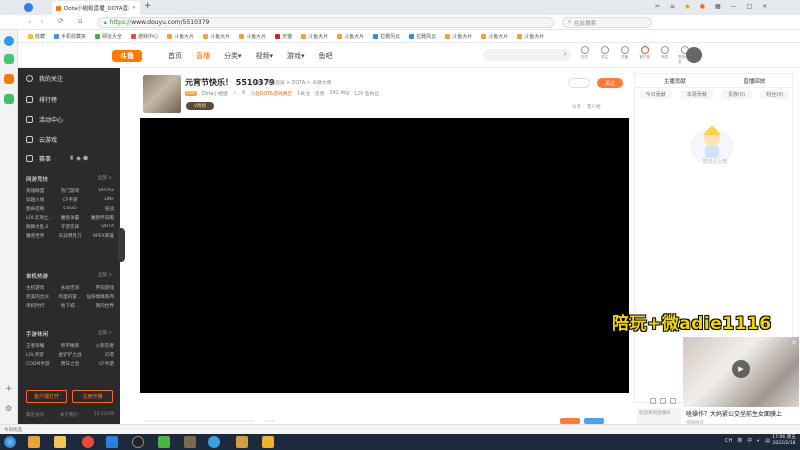 The image size is (800, 450). What do you see at coordinates (40, 364) in the screenshot?
I see `game-link: CODM手游` at bounding box center [40, 364].